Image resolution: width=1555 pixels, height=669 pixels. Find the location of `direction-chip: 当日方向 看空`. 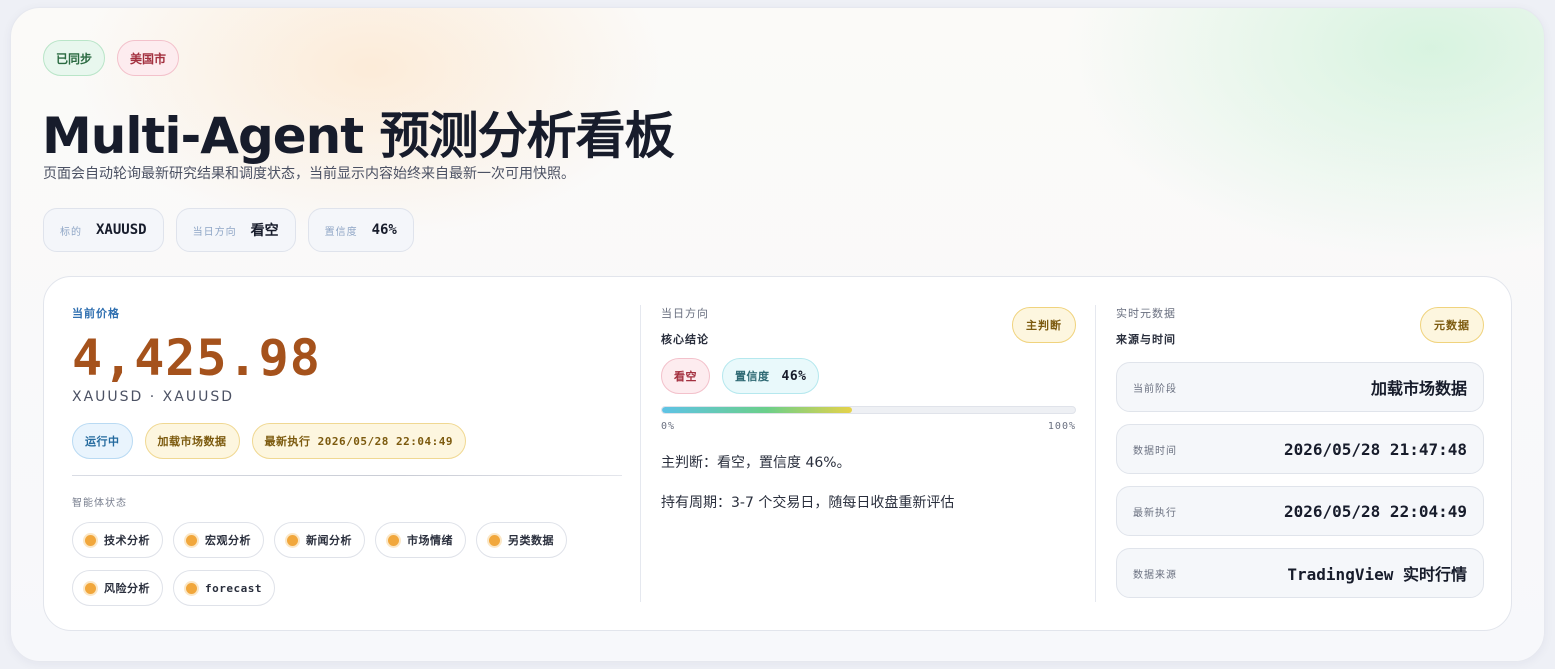

direction-chip: 当日方向 看空 is located at coordinates (235, 230).